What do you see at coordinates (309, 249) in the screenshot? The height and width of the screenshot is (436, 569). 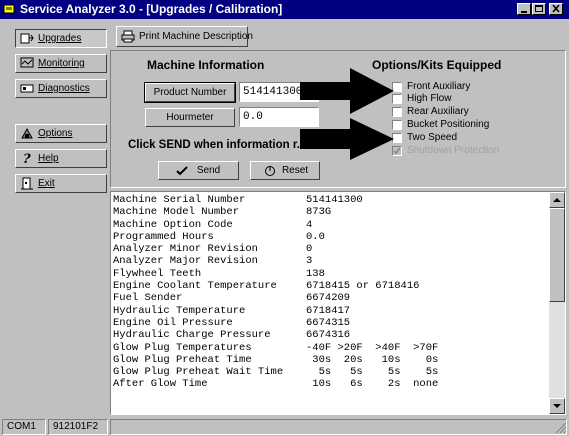 I see `output-row-value: 0` at bounding box center [309, 249].